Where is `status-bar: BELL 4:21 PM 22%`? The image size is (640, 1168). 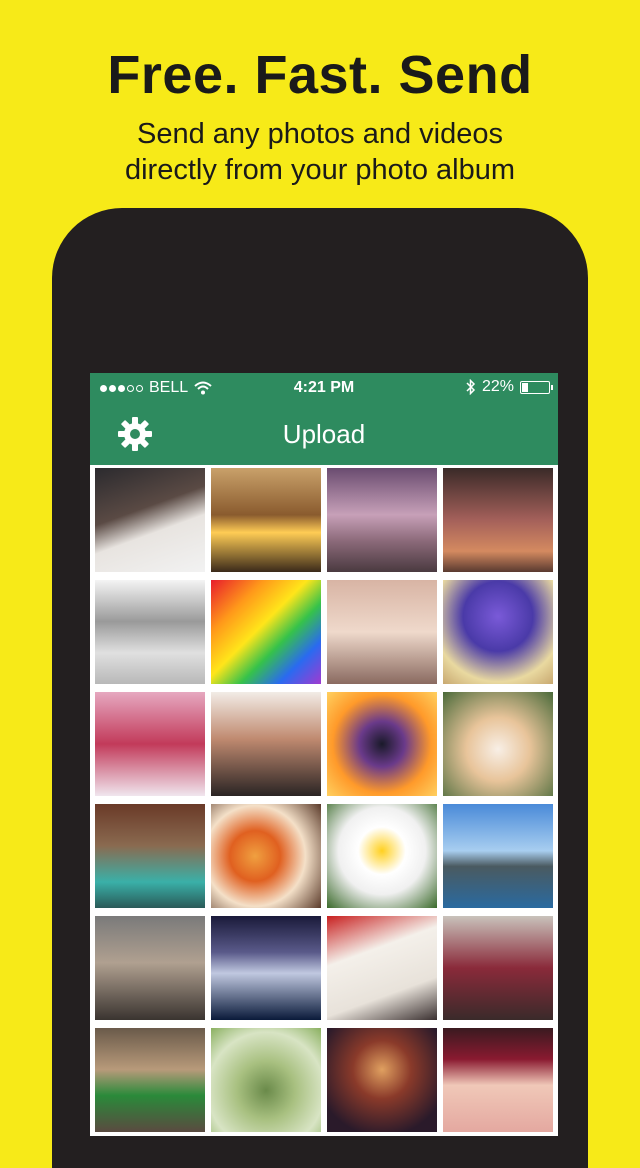 status-bar: BELL 4:21 PM 22% is located at coordinates (324, 388).